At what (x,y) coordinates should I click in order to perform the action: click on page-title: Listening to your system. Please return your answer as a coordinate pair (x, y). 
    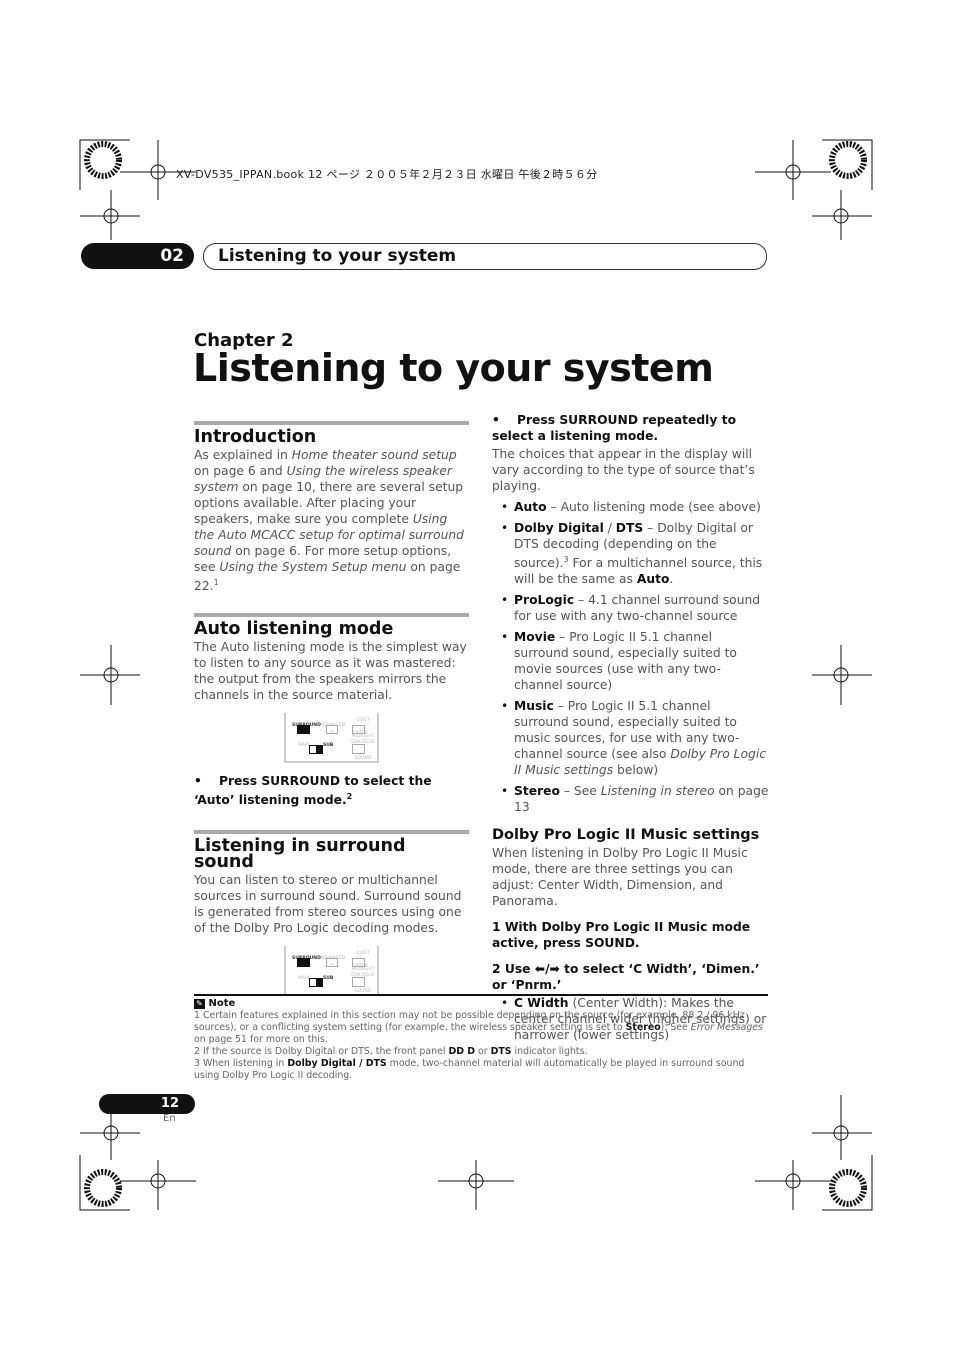
    Looking at the image, I should click on (453, 368).